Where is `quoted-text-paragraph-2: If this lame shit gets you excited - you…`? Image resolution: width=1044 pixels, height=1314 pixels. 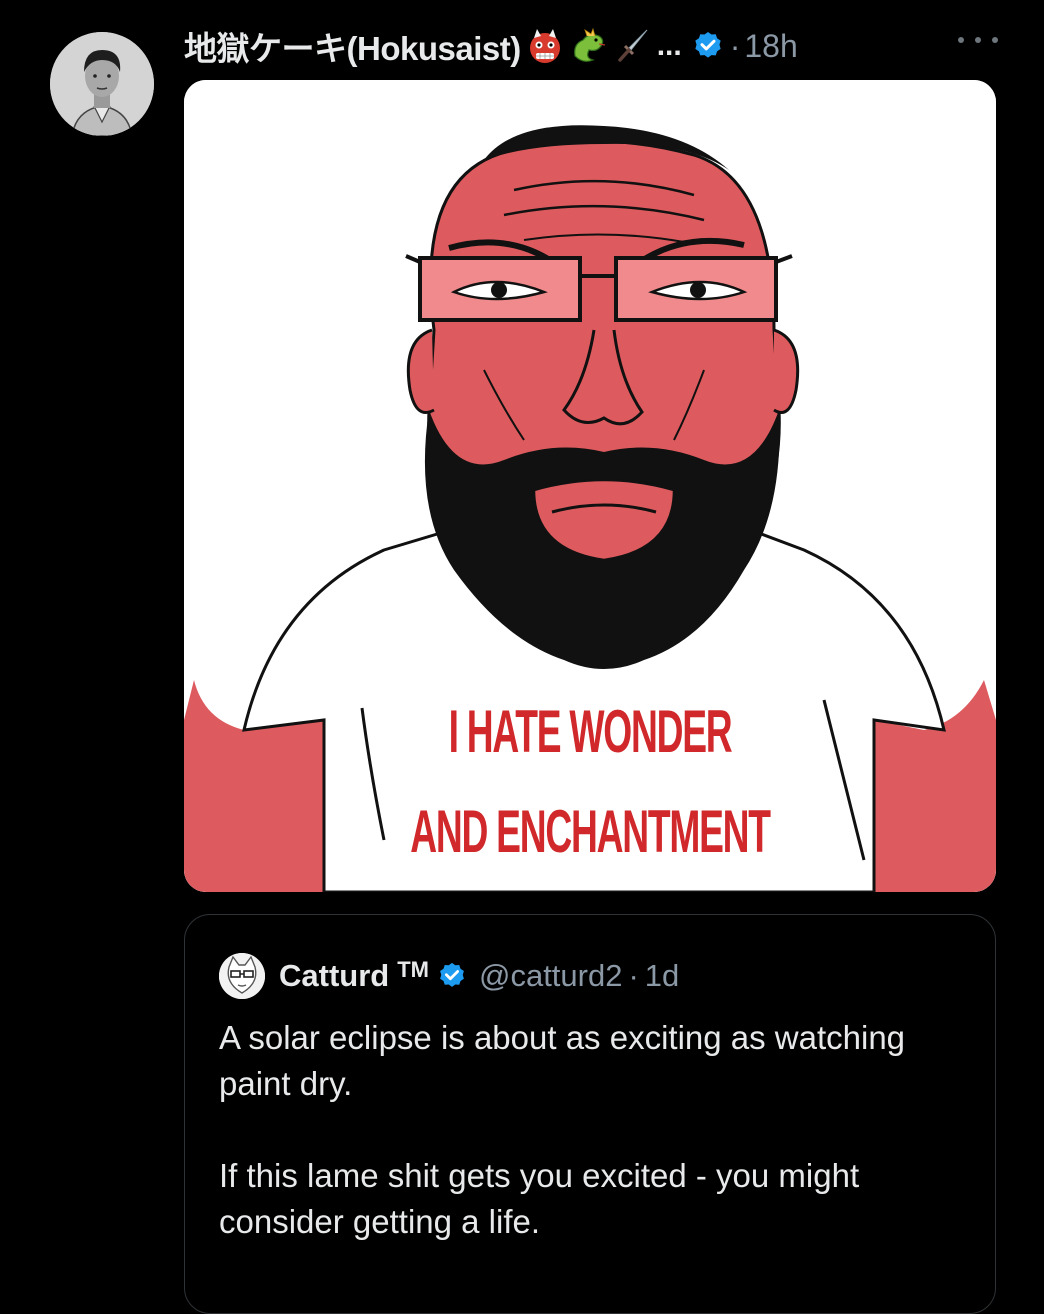
quoted-text-paragraph-2: If this lame shit gets you excited - you… is located at coordinates (539, 1198).